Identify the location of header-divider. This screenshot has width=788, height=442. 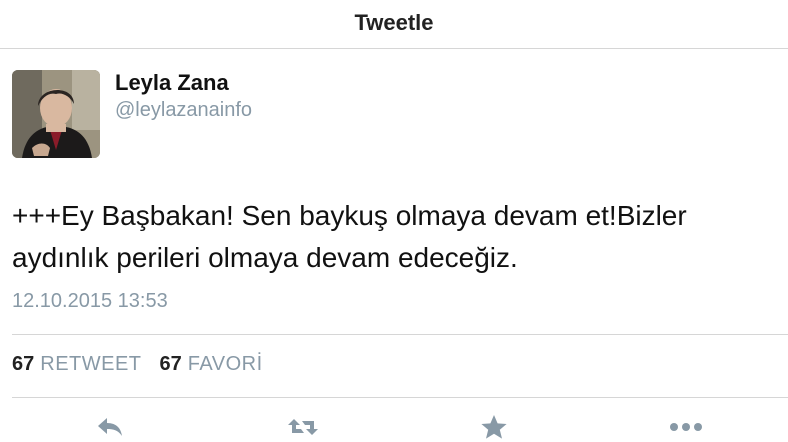
(394, 48).